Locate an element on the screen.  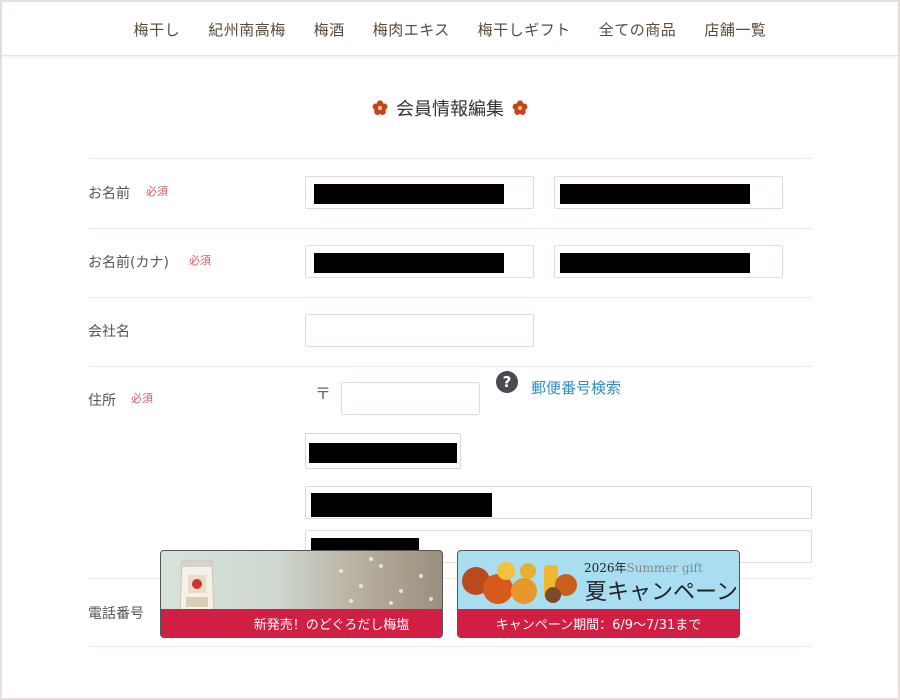
nav-item-umeboshi: 梅干し is located at coordinates (157, 29).